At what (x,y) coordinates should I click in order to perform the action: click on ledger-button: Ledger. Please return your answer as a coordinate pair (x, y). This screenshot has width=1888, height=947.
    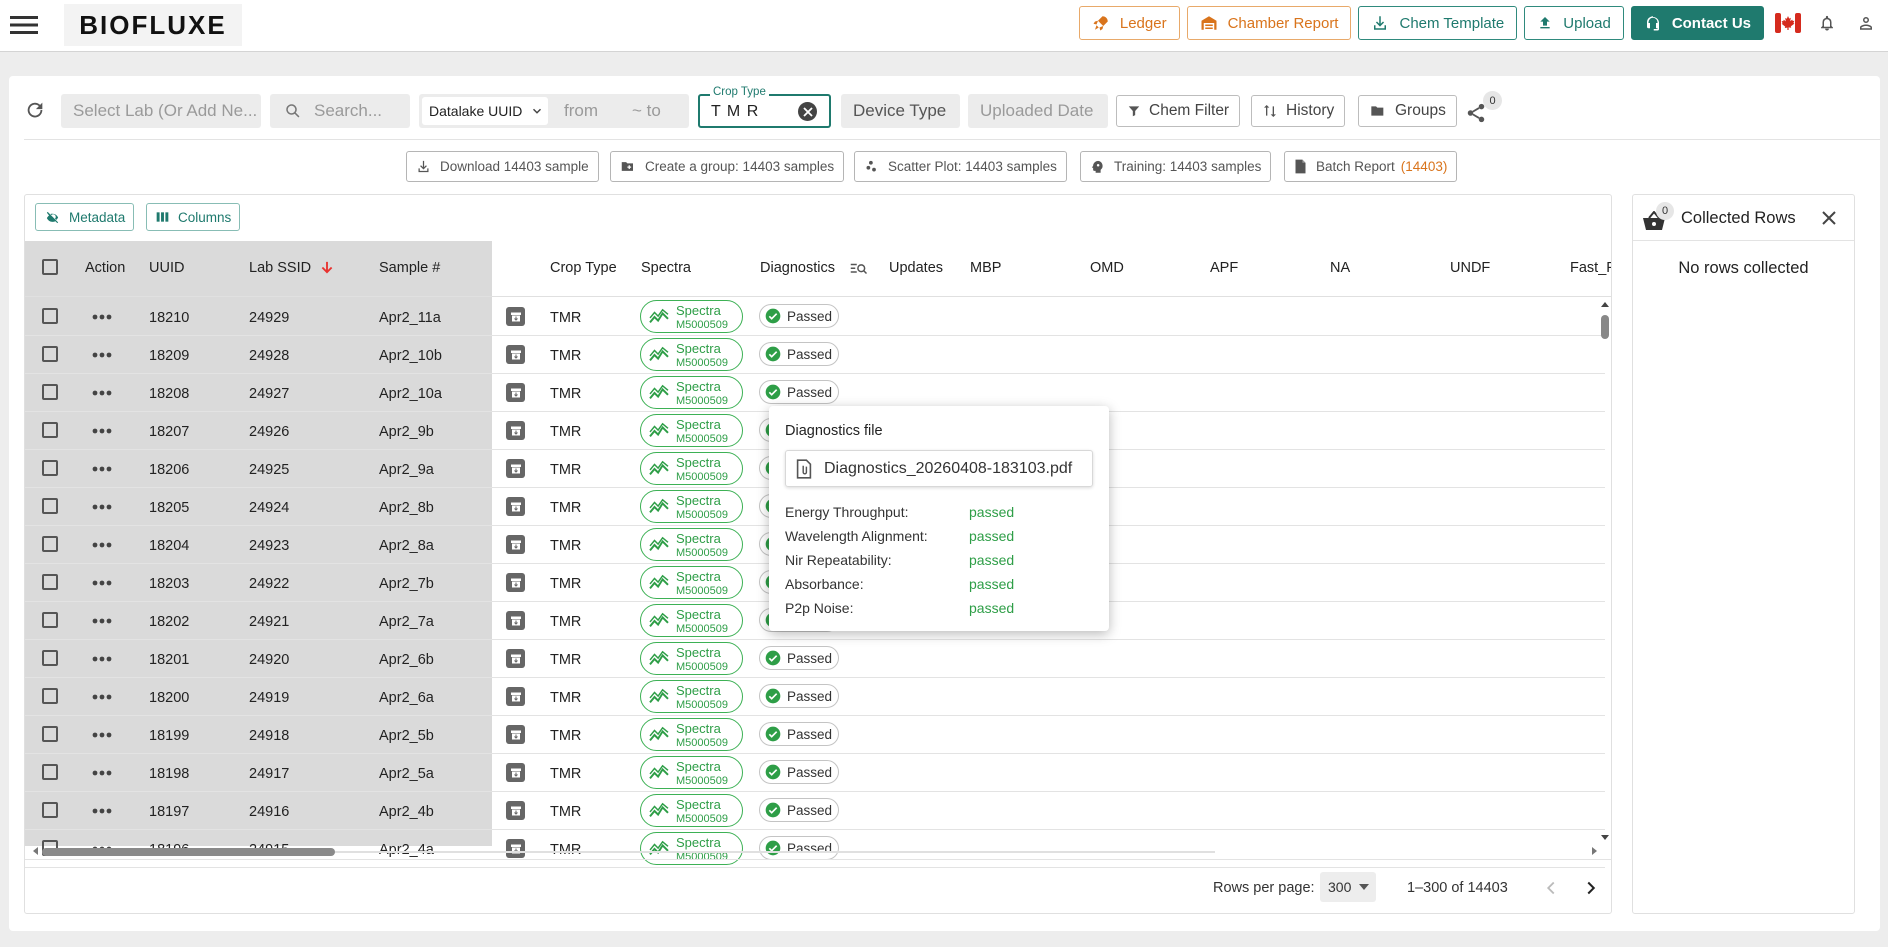
    Looking at the image, I should click on (1129, 23).